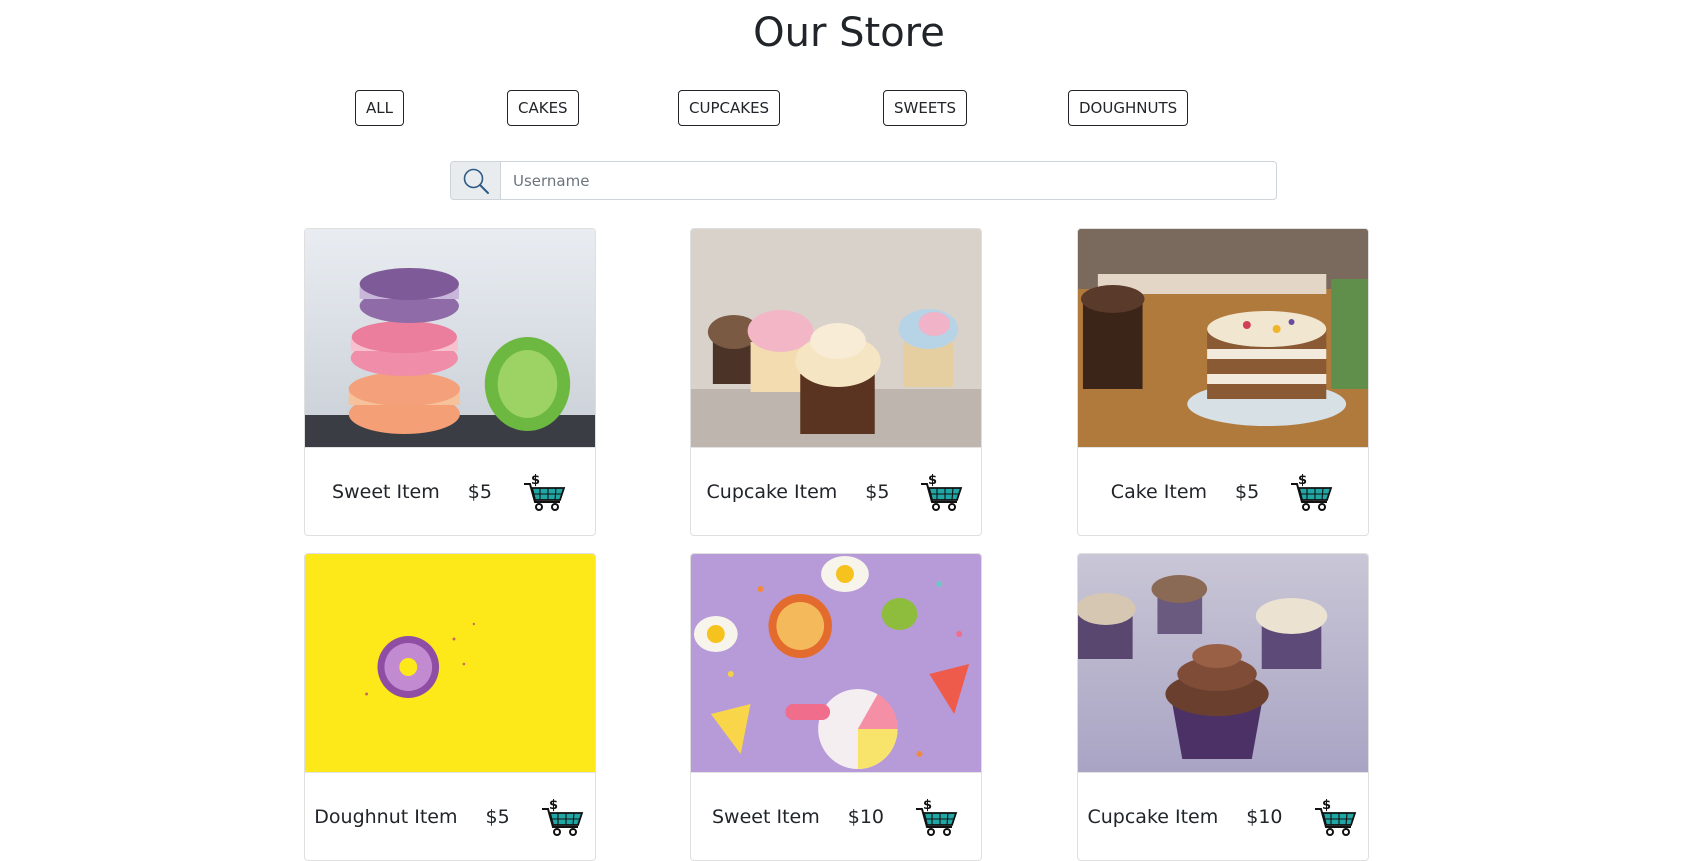  I want to click on product-info: Sweet Item $5 $, so click(450, 491).